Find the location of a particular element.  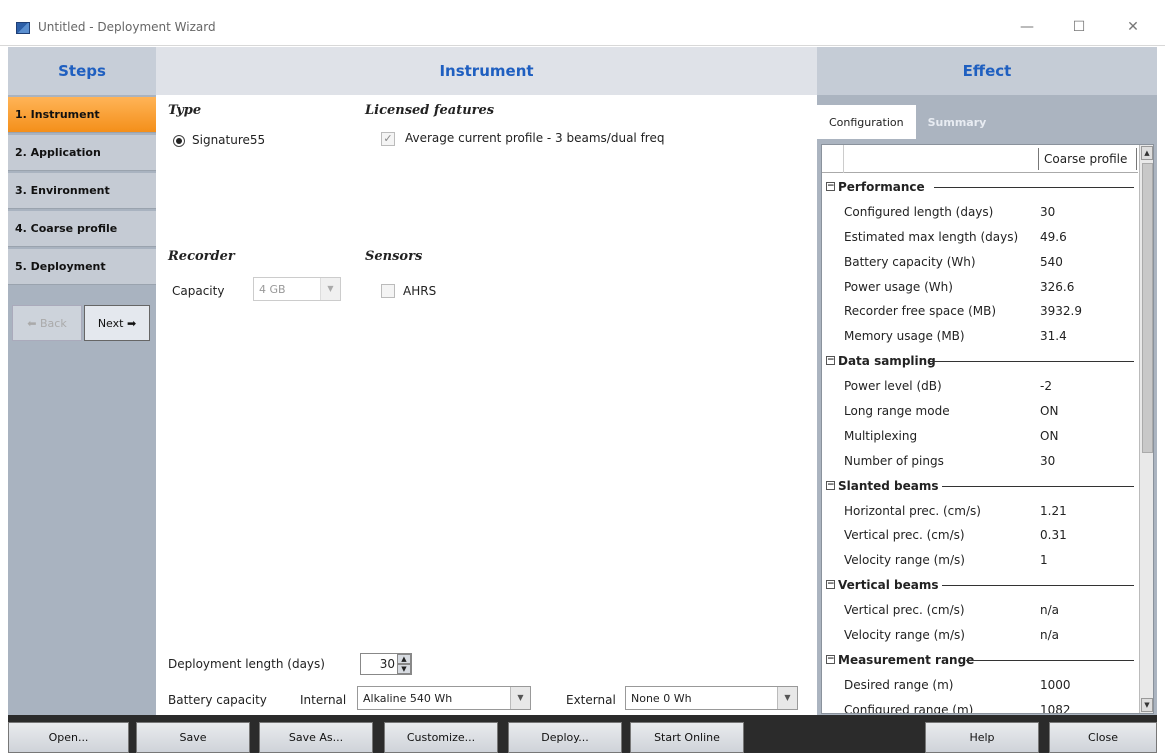

grid-row: Recorder free space (MB) 3932.9 is located at coordinates (980, 311).